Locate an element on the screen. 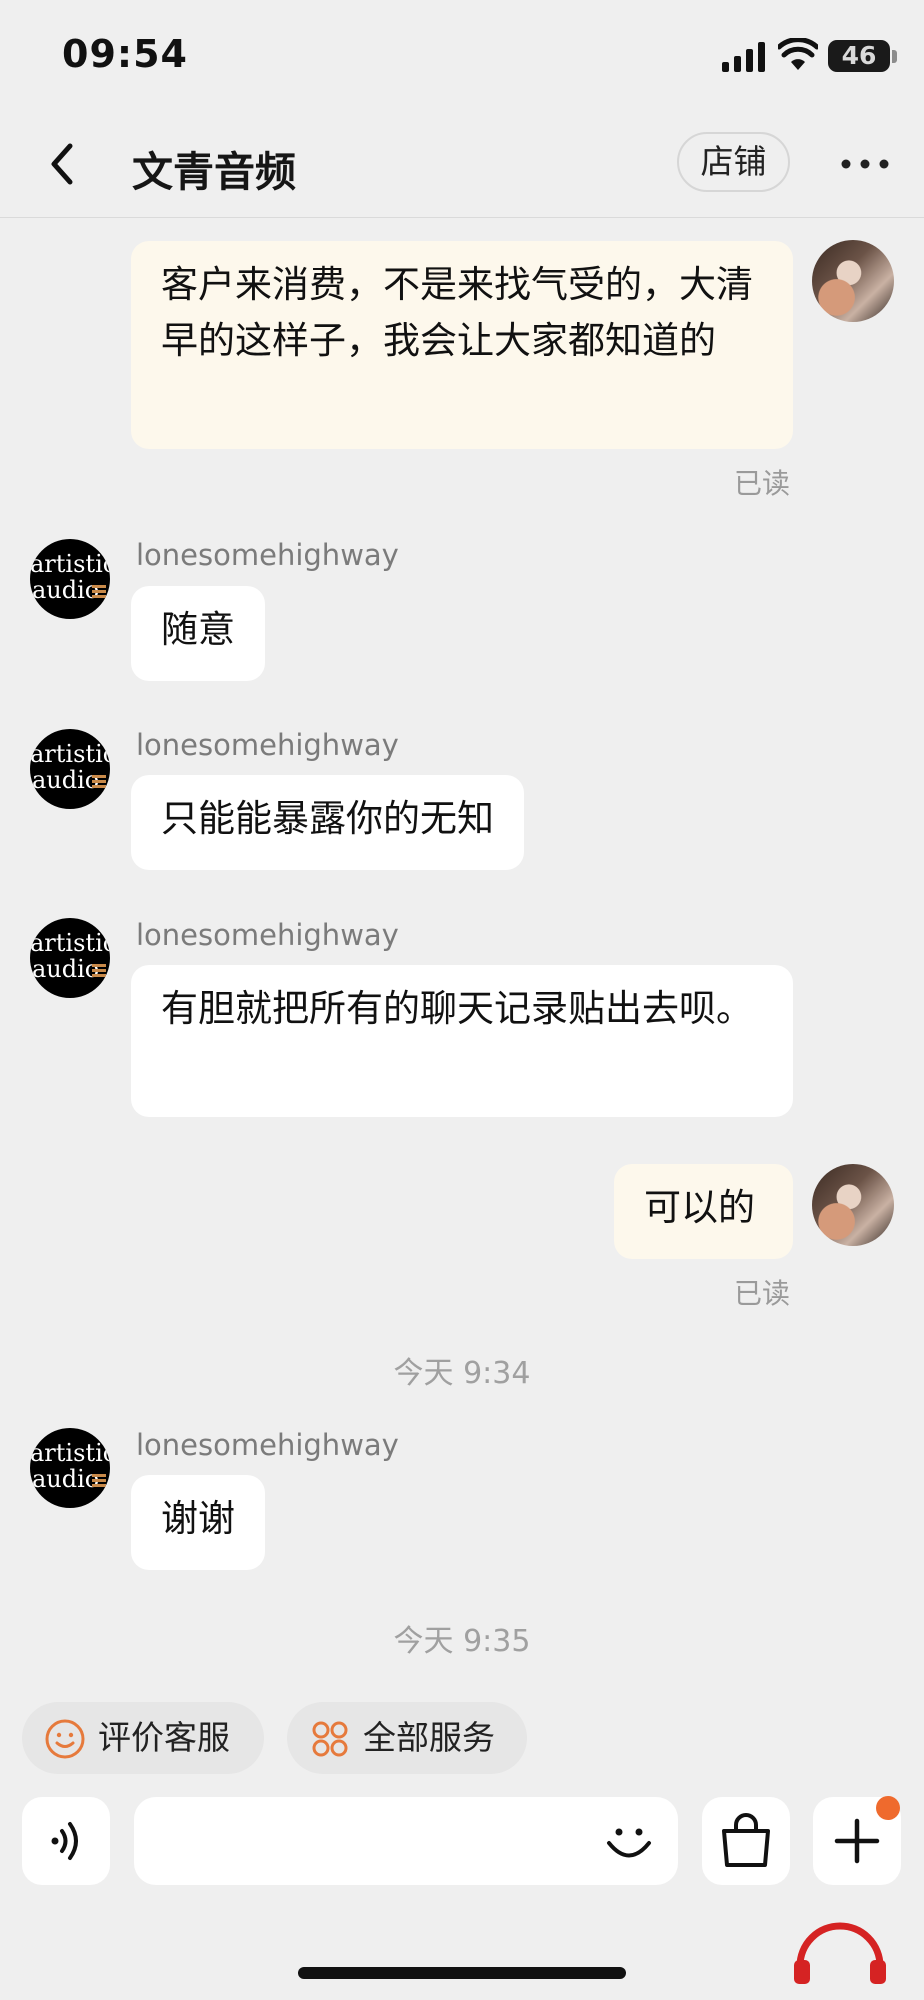 This screenshot has height=2000, width=924. message-bubble-other: 谢谢 is located at coordinates (198, 1522).